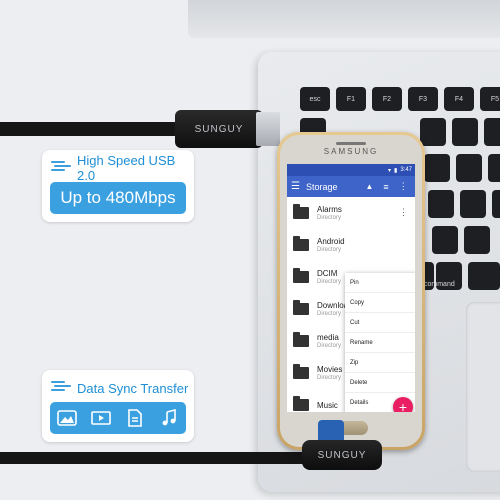  I want to click on file-name: media, so click(328, 337).